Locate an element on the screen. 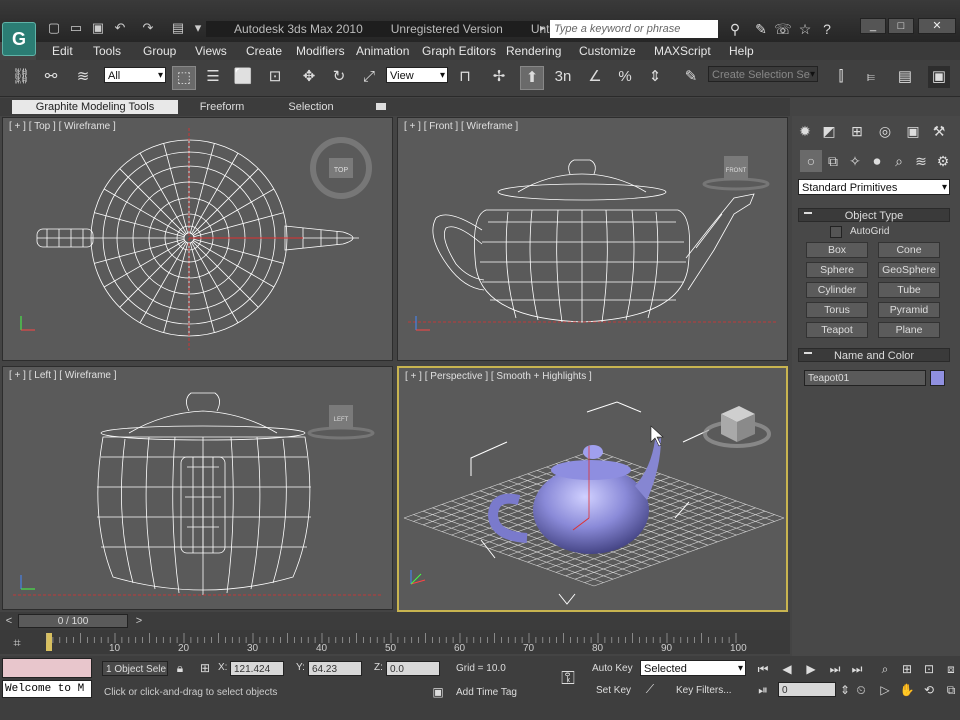 The image size is (960, 720). communication-center-icon: ☏ is located at coordinates (783, 29).